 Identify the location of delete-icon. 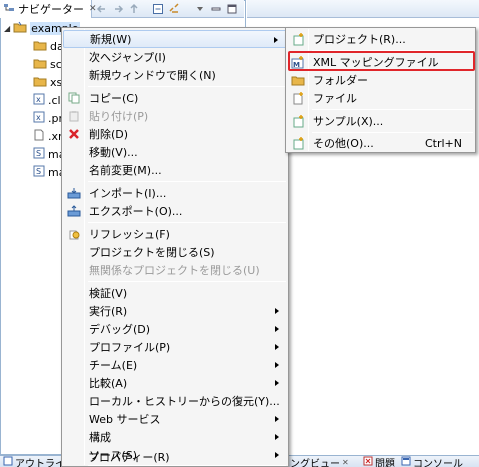
(74, 134).